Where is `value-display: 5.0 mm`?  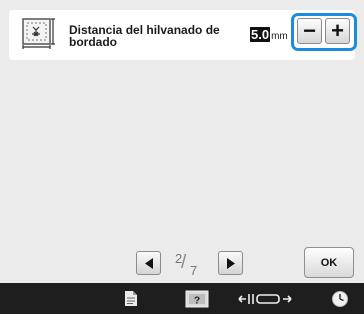
value-display: 5.0 mm is located at coordinates (269, 34).